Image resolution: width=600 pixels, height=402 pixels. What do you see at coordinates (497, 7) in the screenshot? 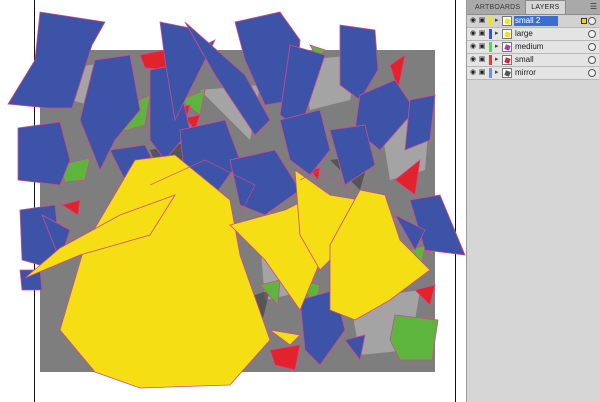
I see `tab-artboards: ARTBOARDS` at bounding box center [497, 7].